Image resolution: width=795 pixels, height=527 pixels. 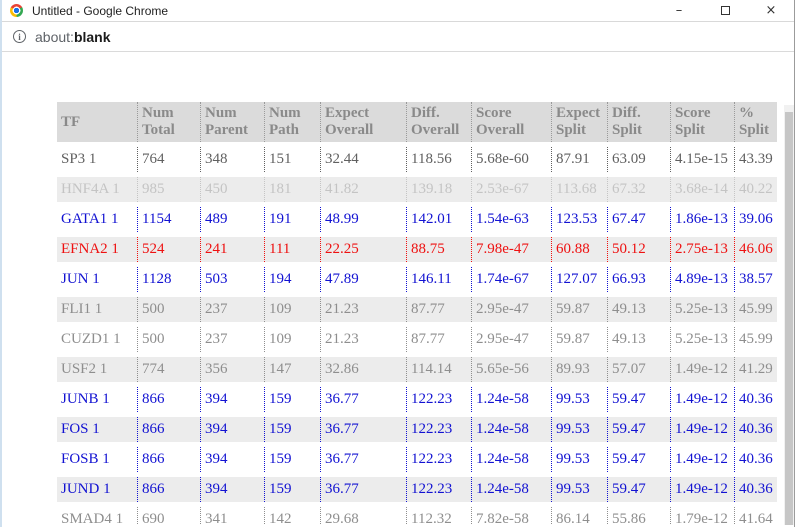 I want to click on cell: 4.15e-15, so click(x=702, y=159).